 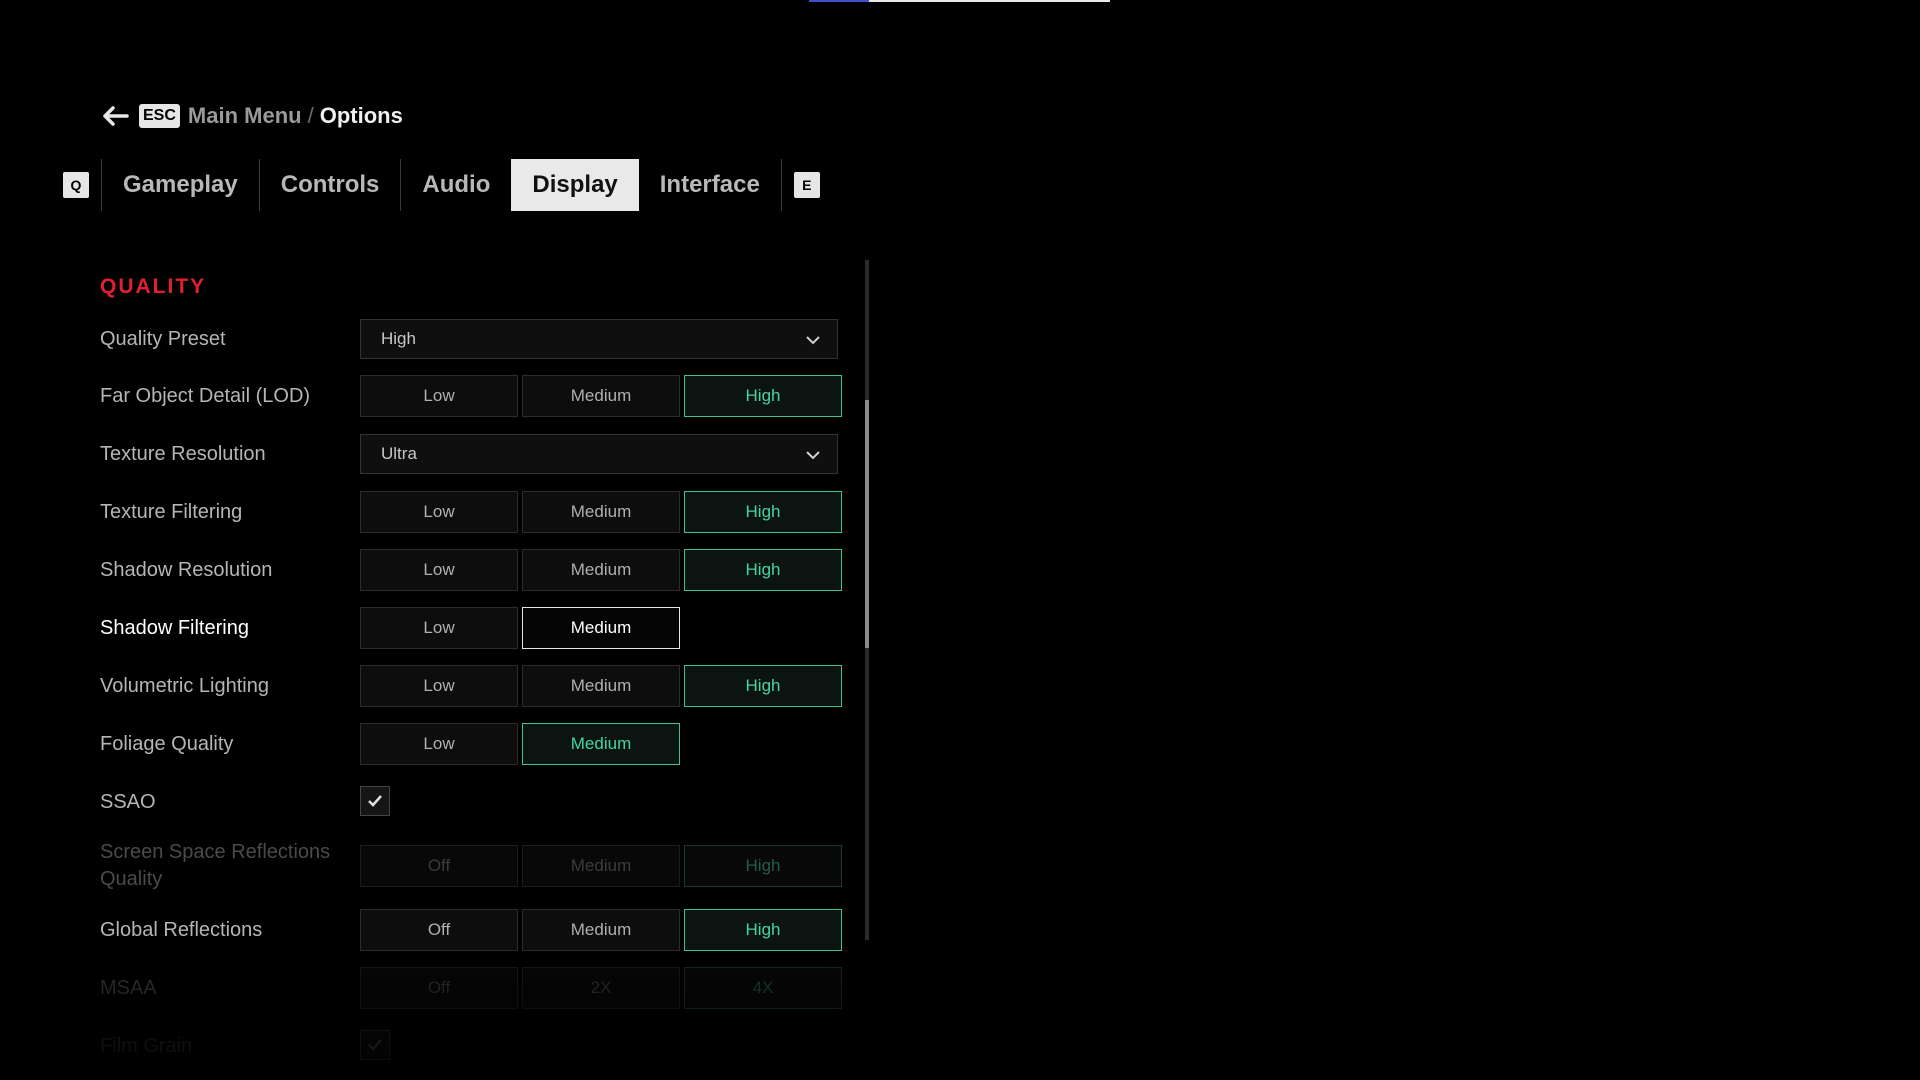 I want to click on setting-row-msaa: MSAA, so click(x=230, y=988).